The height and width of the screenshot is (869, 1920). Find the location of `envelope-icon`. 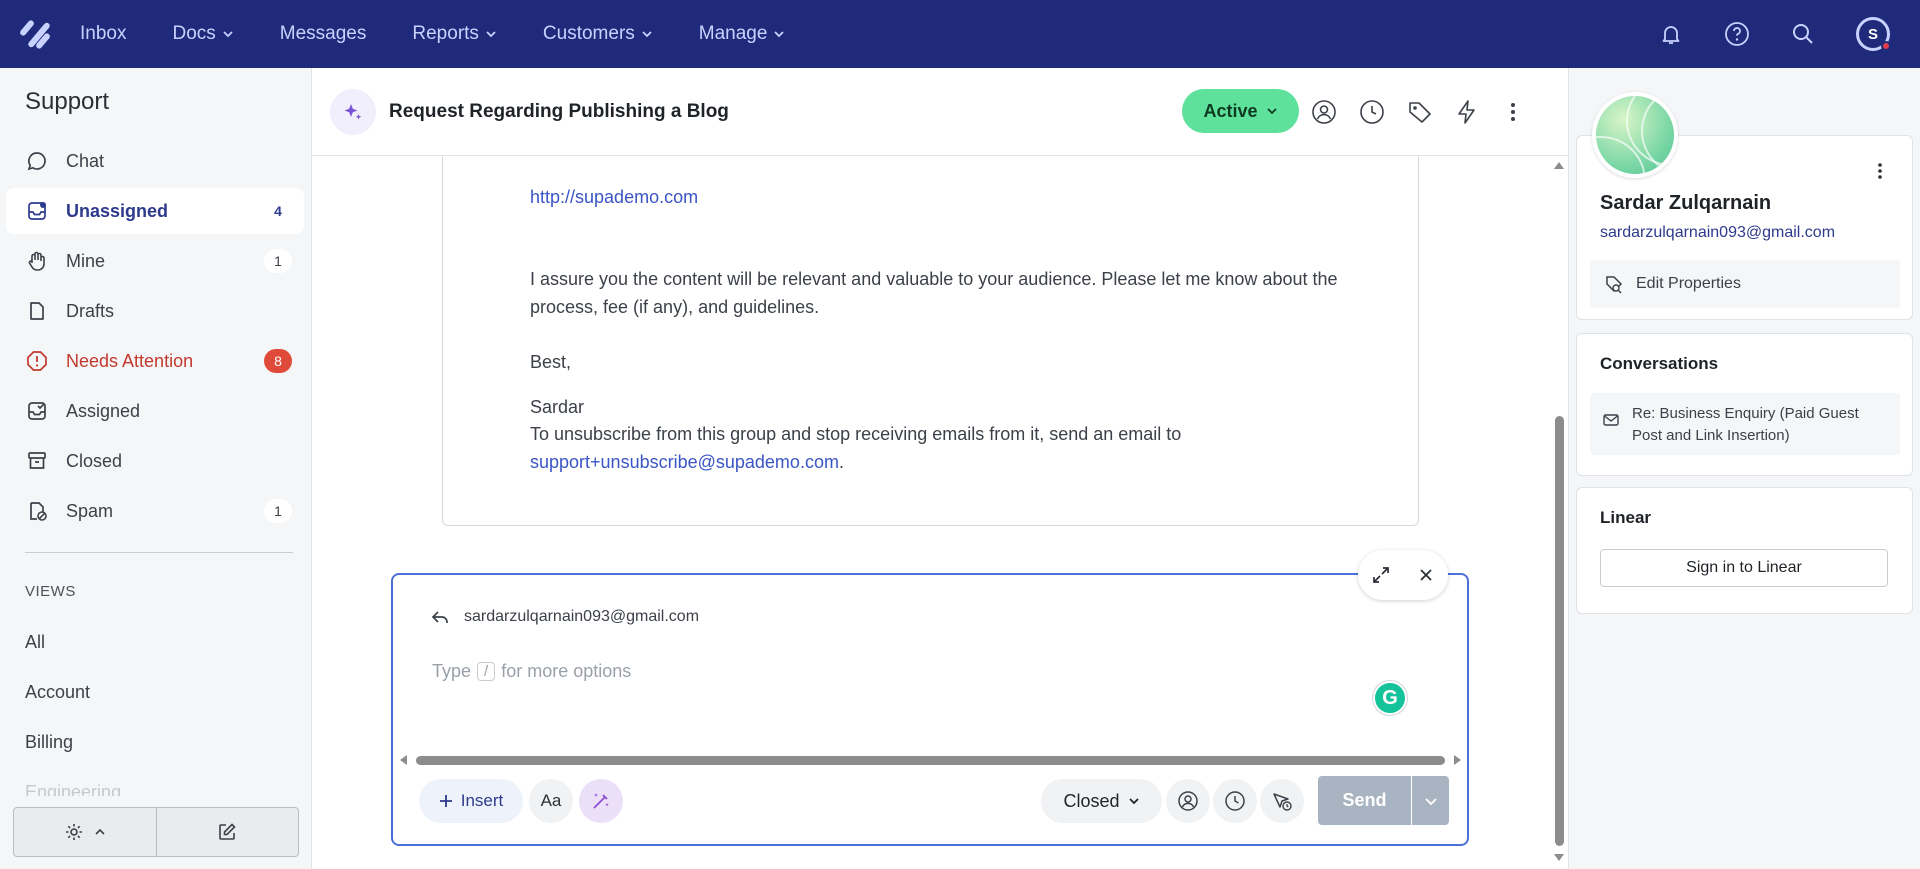

envelope-icon is located at coordinates (1611, 420).